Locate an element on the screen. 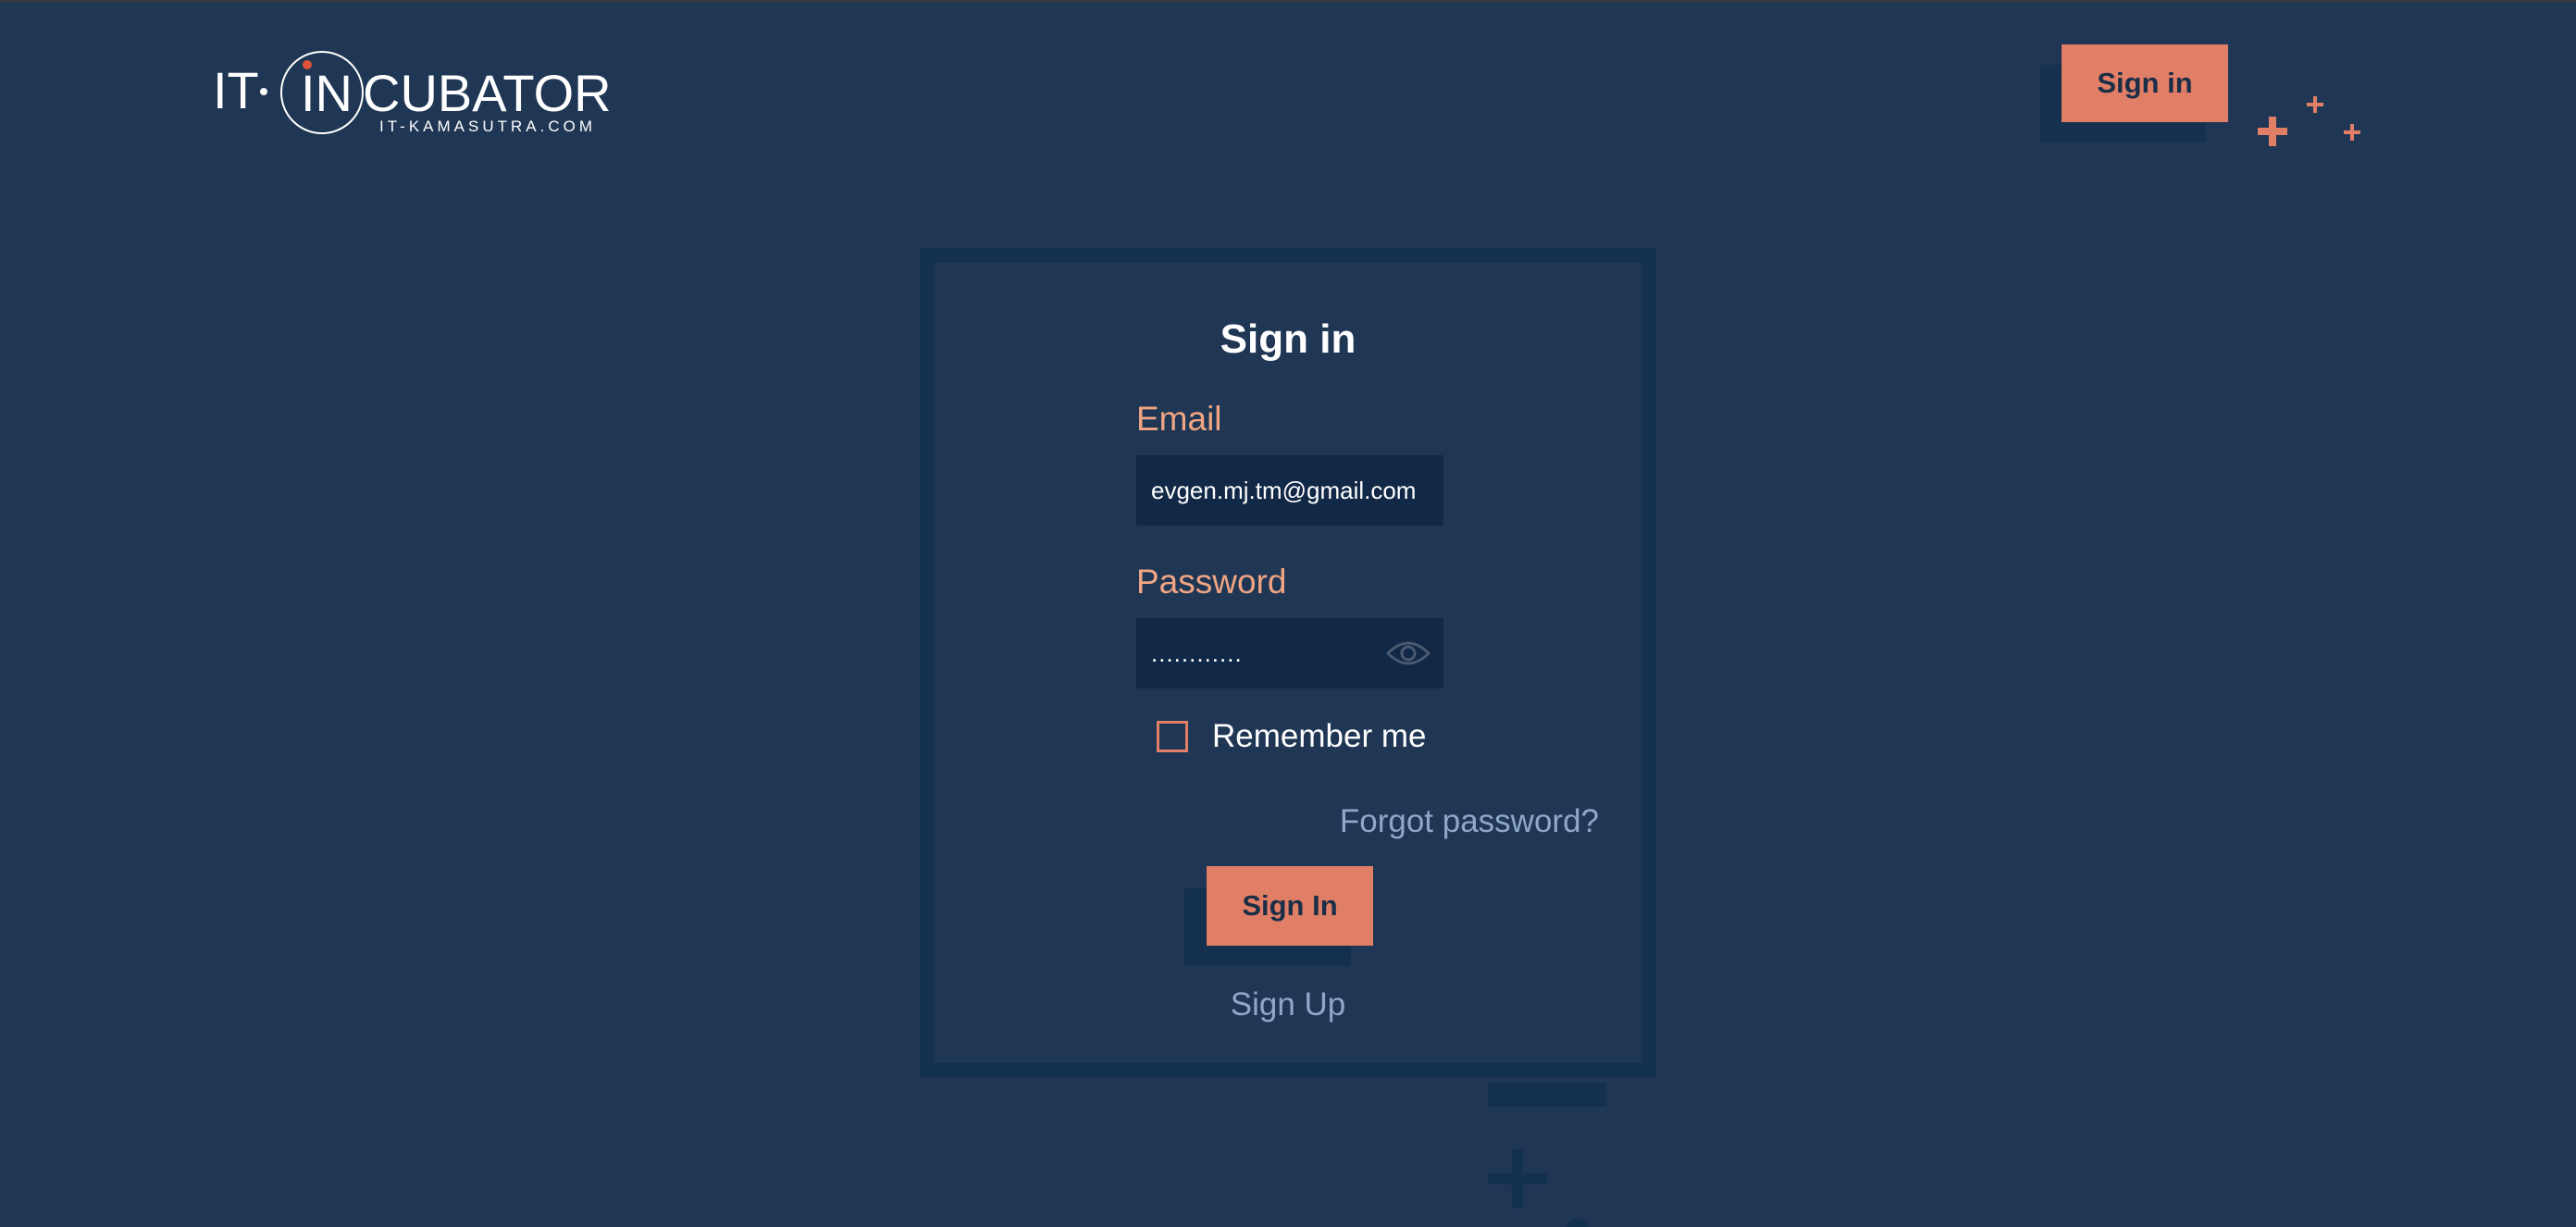  header-sign-in-button: Sign in is located at coordinates (2145, 83).